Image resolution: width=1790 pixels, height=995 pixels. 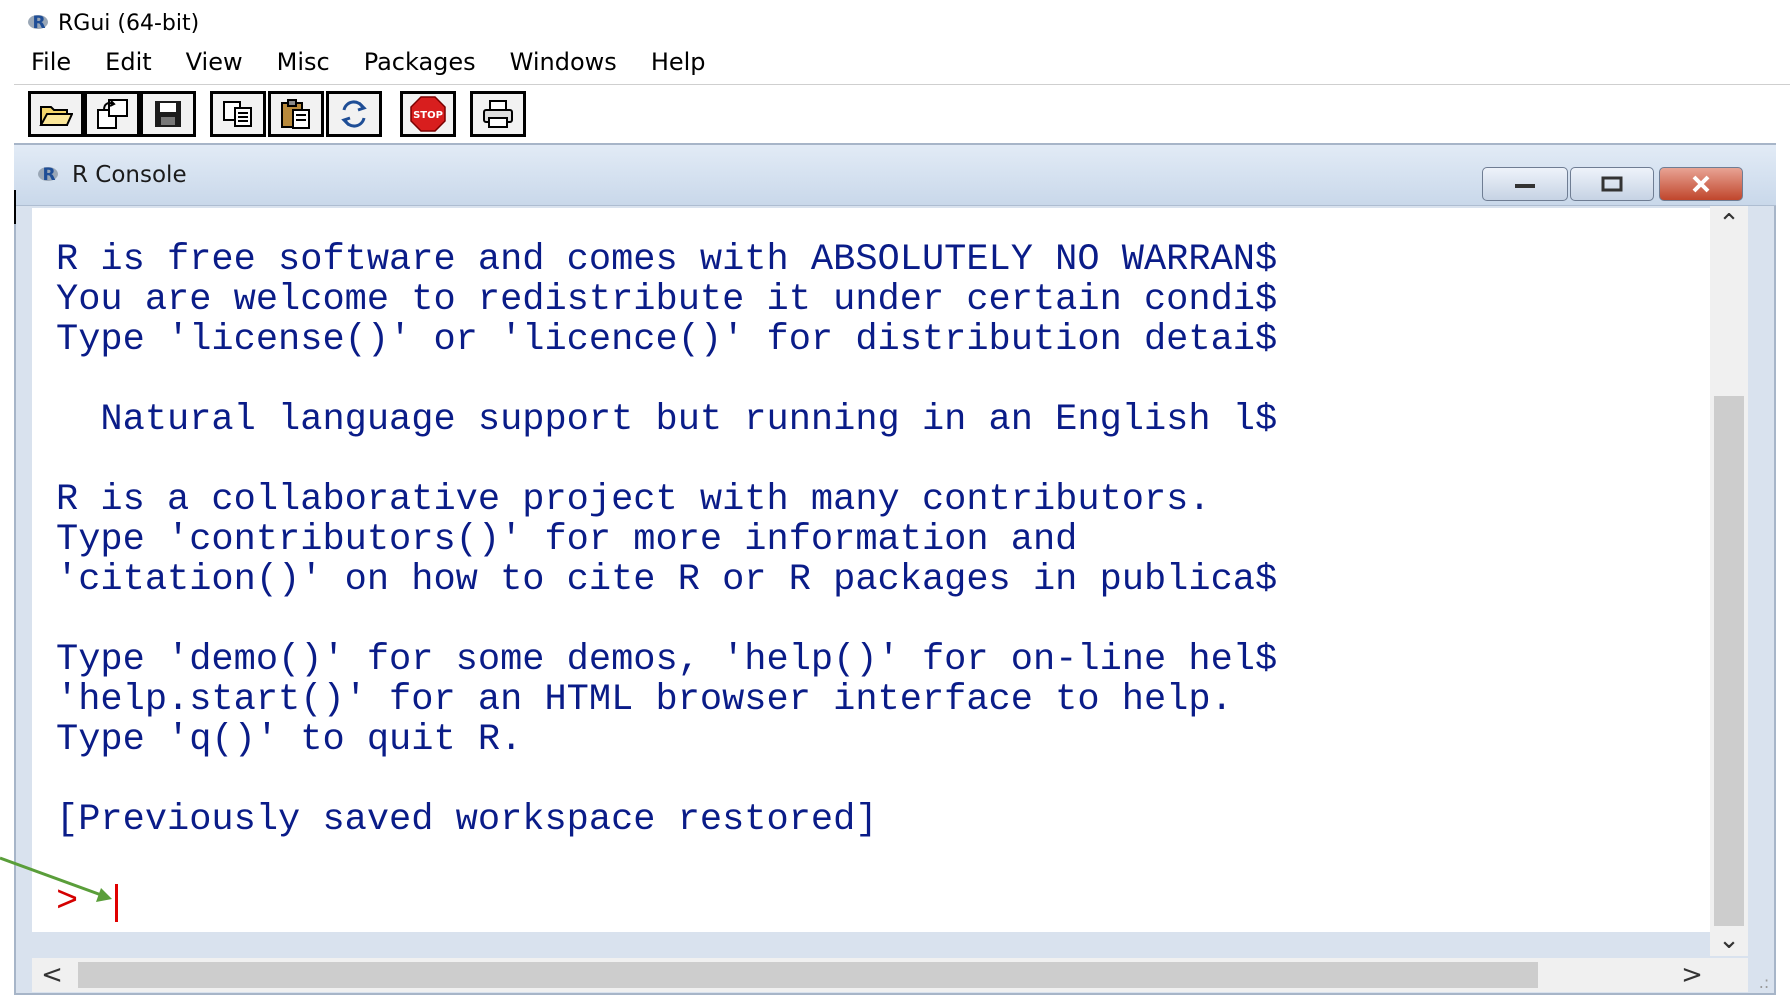 I want to click on minimize-icon, so click(x=1525, y=186).